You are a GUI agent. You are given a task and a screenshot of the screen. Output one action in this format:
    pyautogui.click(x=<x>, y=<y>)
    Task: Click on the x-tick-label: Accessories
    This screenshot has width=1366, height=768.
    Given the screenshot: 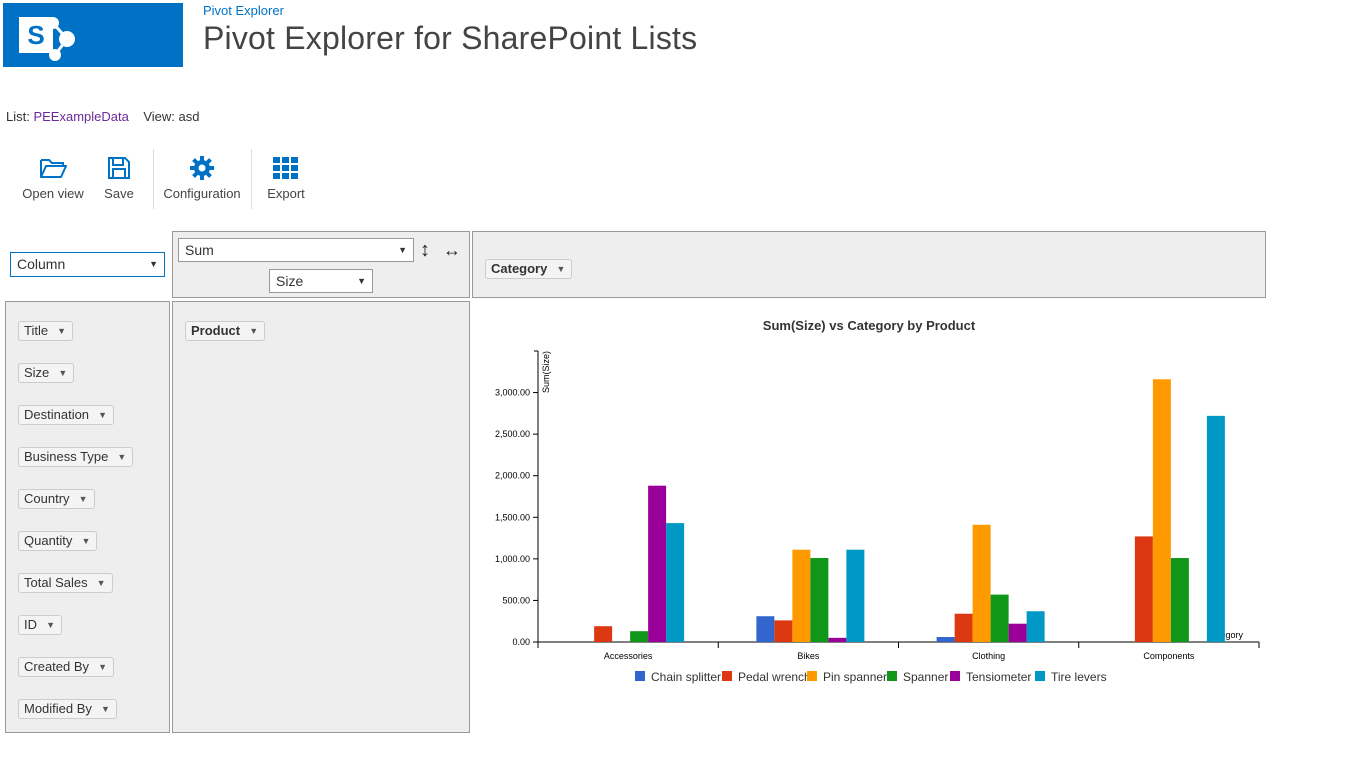 What is the action you would take?
    pyautogui.click(x=628, y=656)
    